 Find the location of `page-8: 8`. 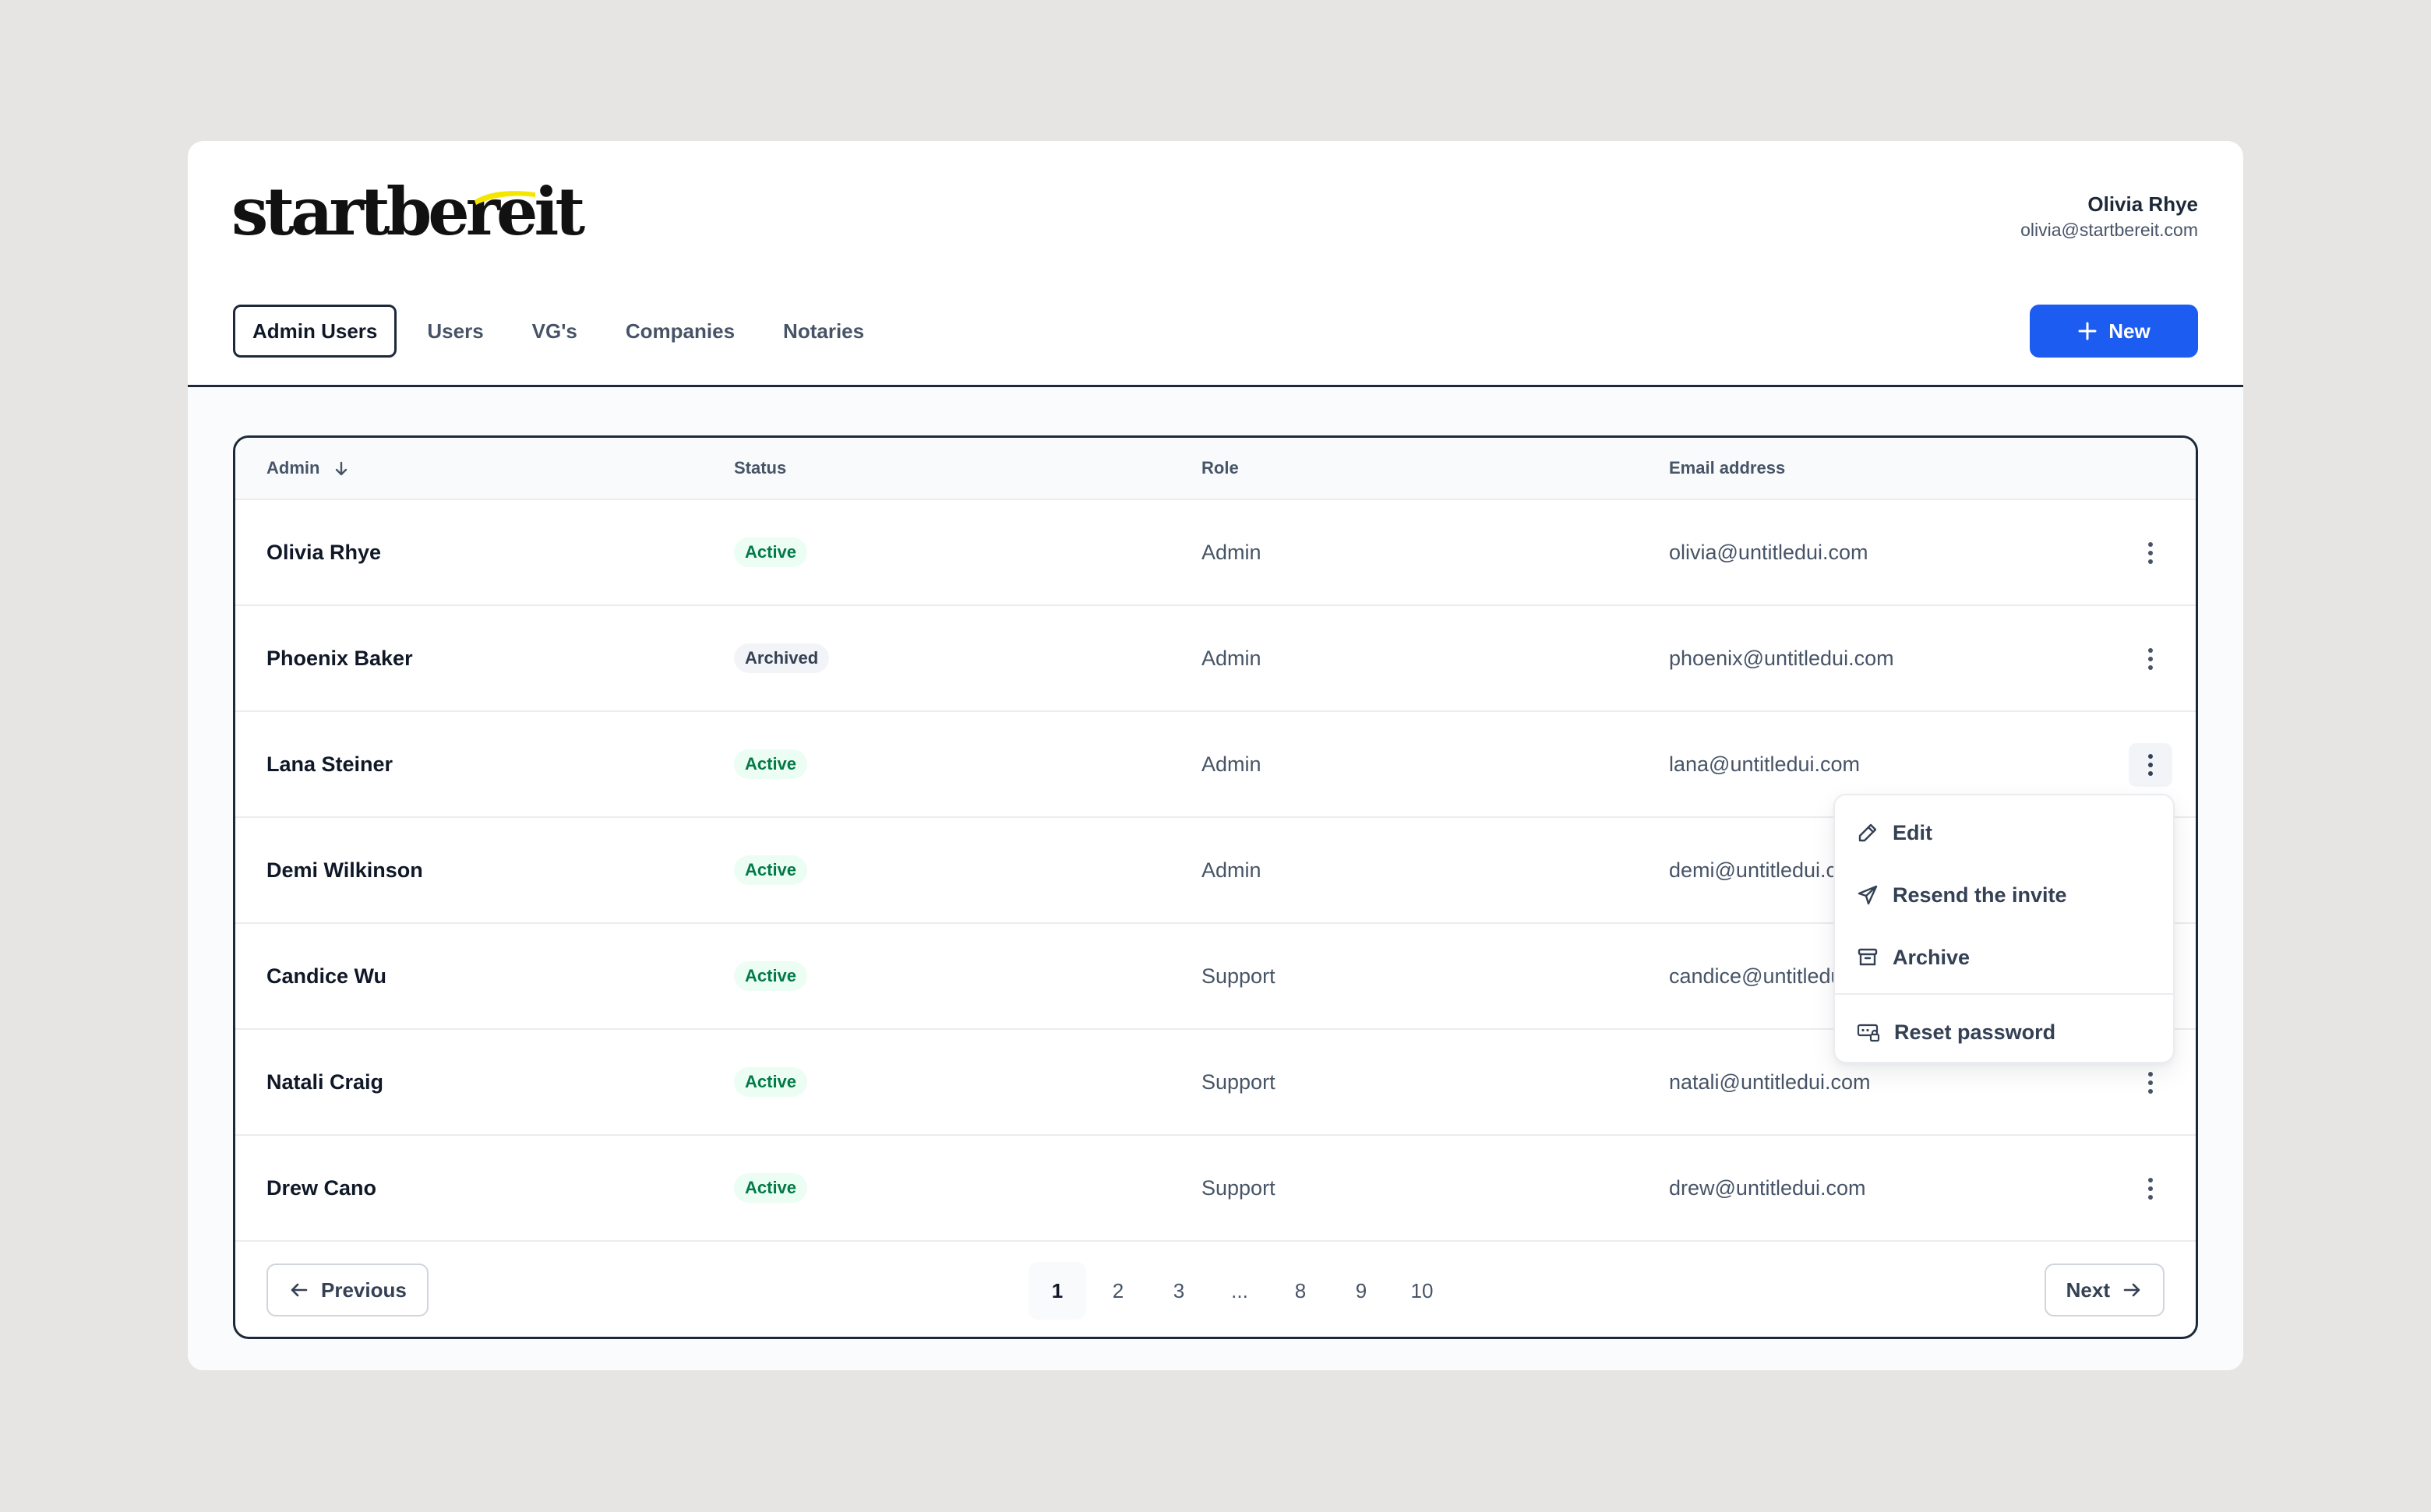

page-8: 8 is located at coordinates (1300, 1291).